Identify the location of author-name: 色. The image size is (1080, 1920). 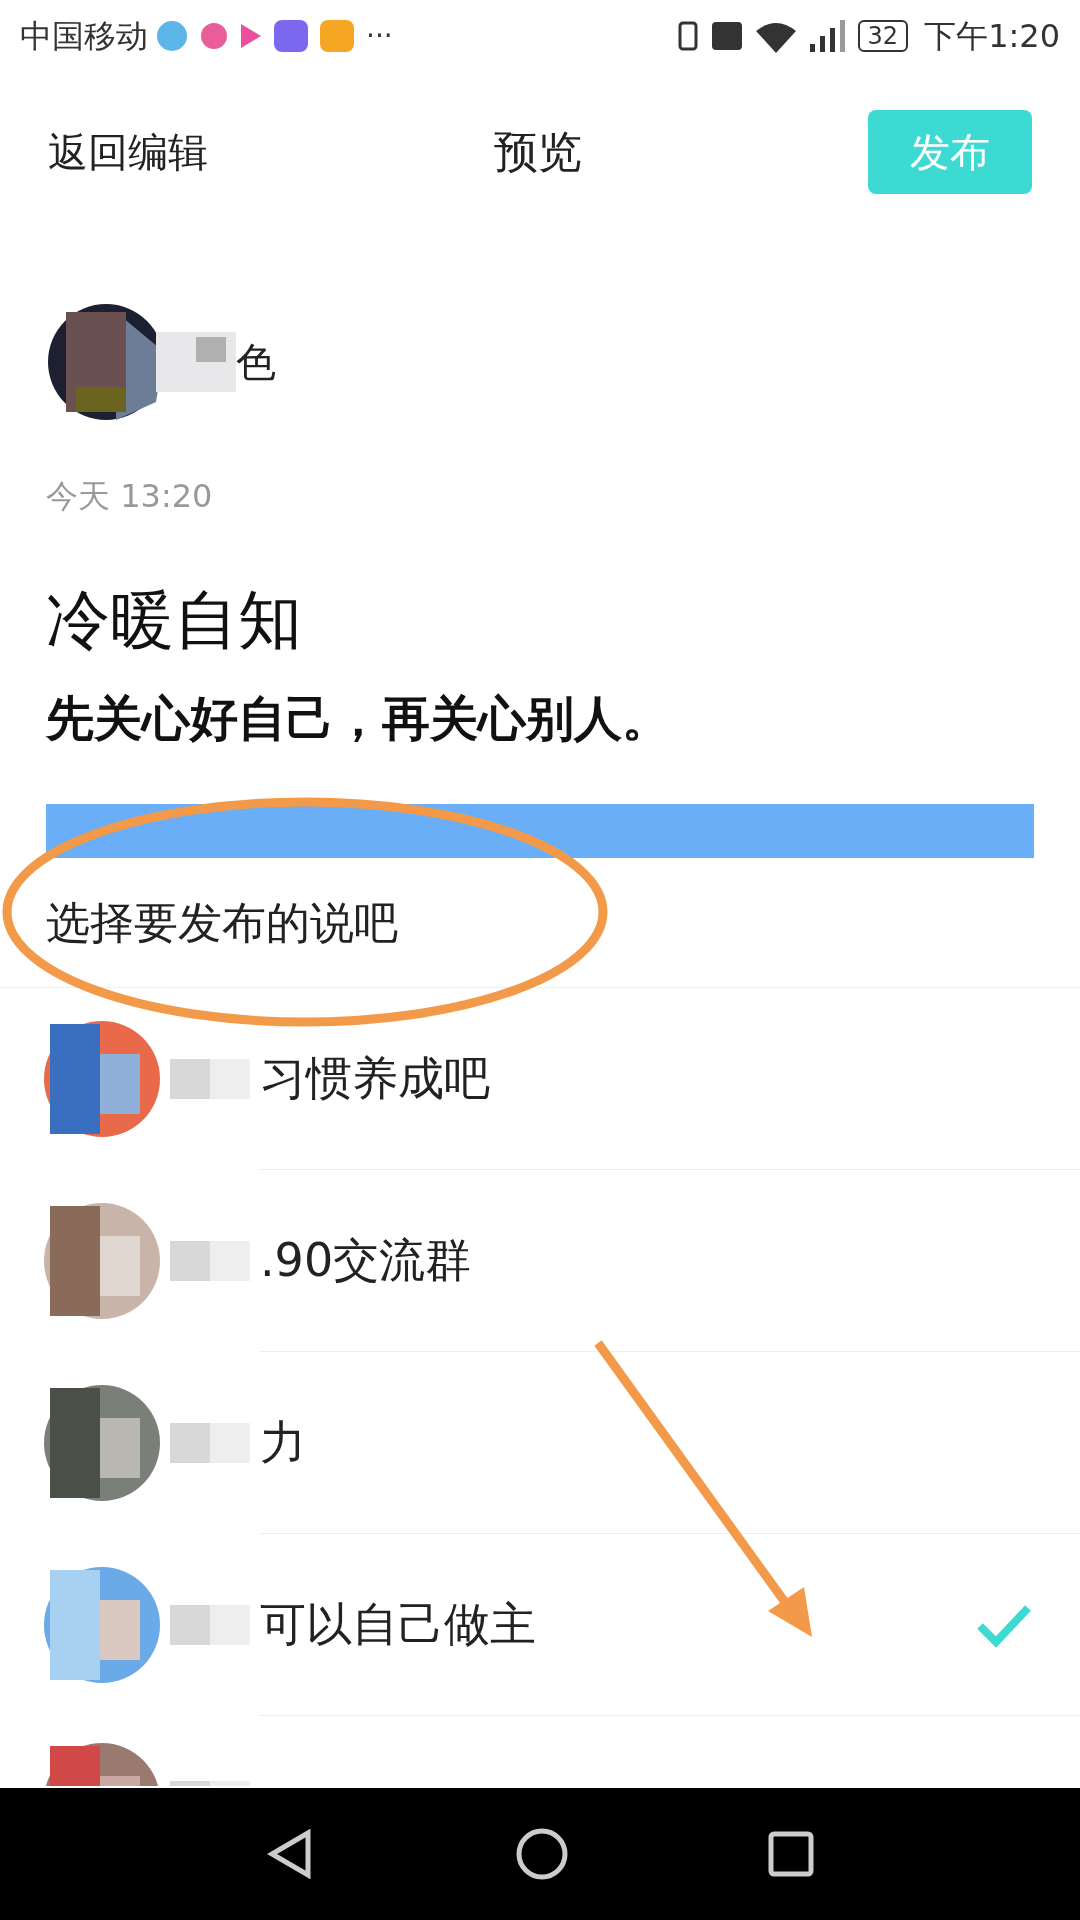
(256, 362).